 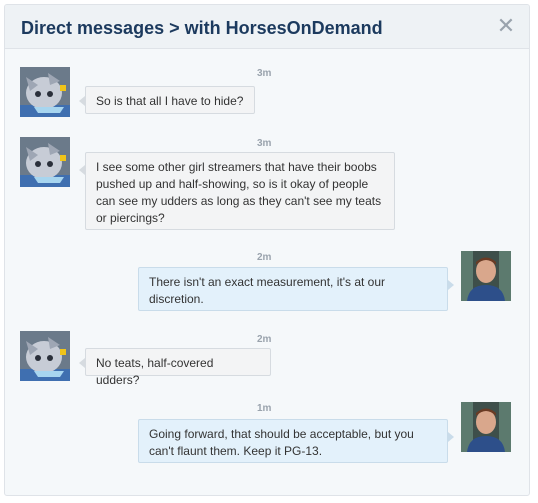 I want to click on page-title: Direct messages > with HorsesOnDemand, so click(x=202, y=28).